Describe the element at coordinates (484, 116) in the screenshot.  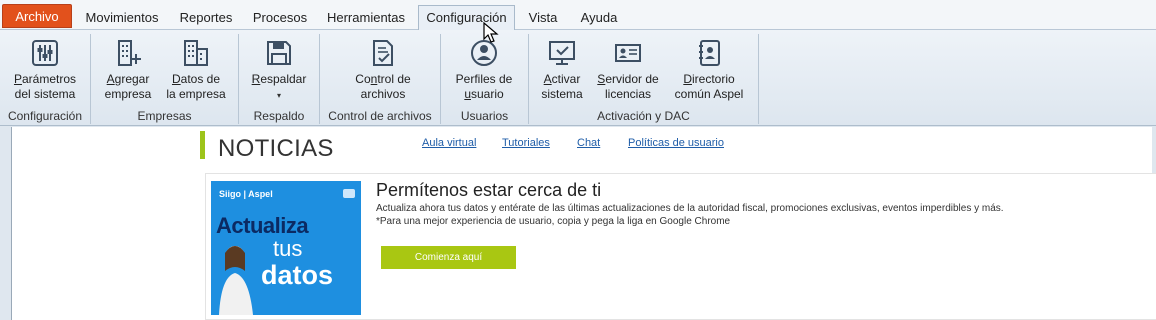
I see `group-label-usuarios: Usuarios` at that location.